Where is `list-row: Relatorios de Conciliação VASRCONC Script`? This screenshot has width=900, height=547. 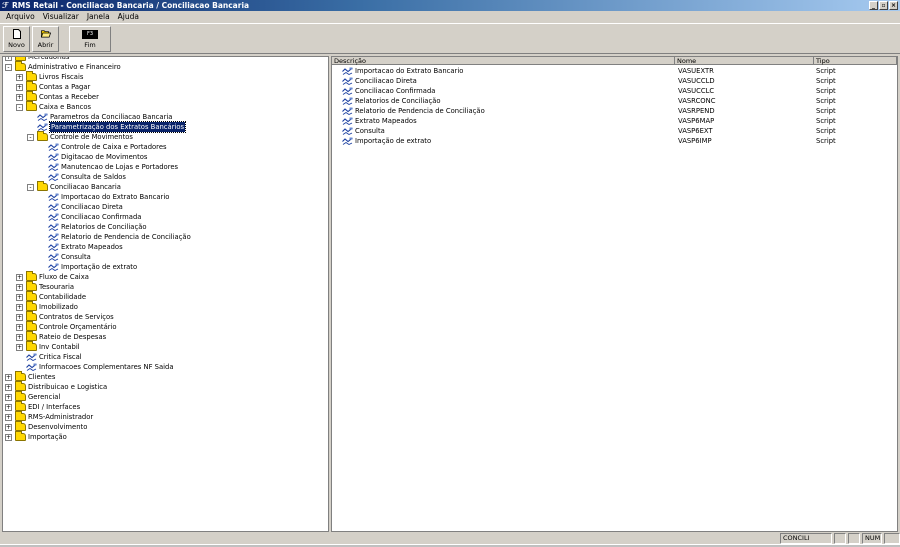 list-row: Relatorios de Conciliação VASRCONC Script is located at coordinates (608, 101).